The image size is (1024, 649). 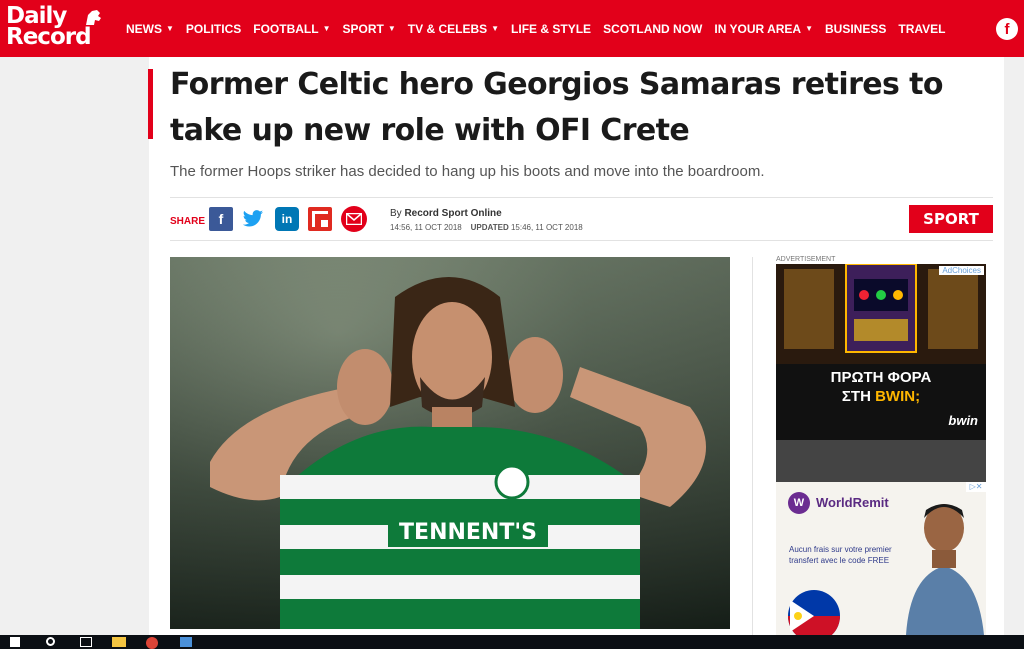 I want to click on column-divider, so click(x=752, y=446).